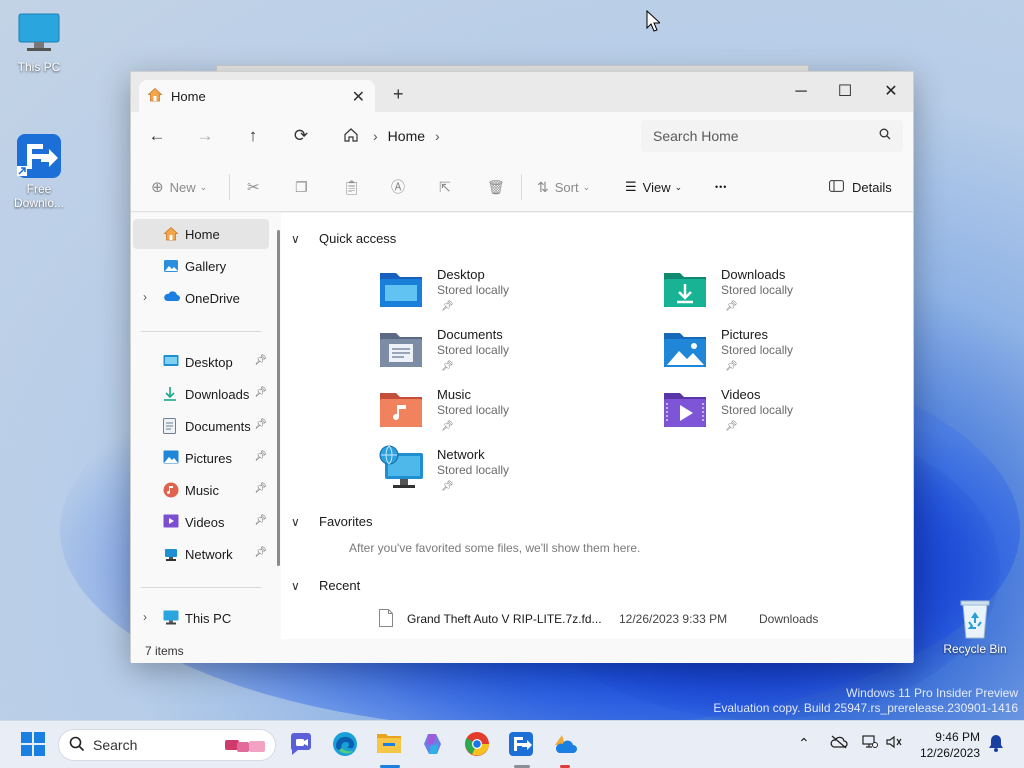 The image size is (1024, 768). I want to click on edge-browser-icon, so click(346, 745).